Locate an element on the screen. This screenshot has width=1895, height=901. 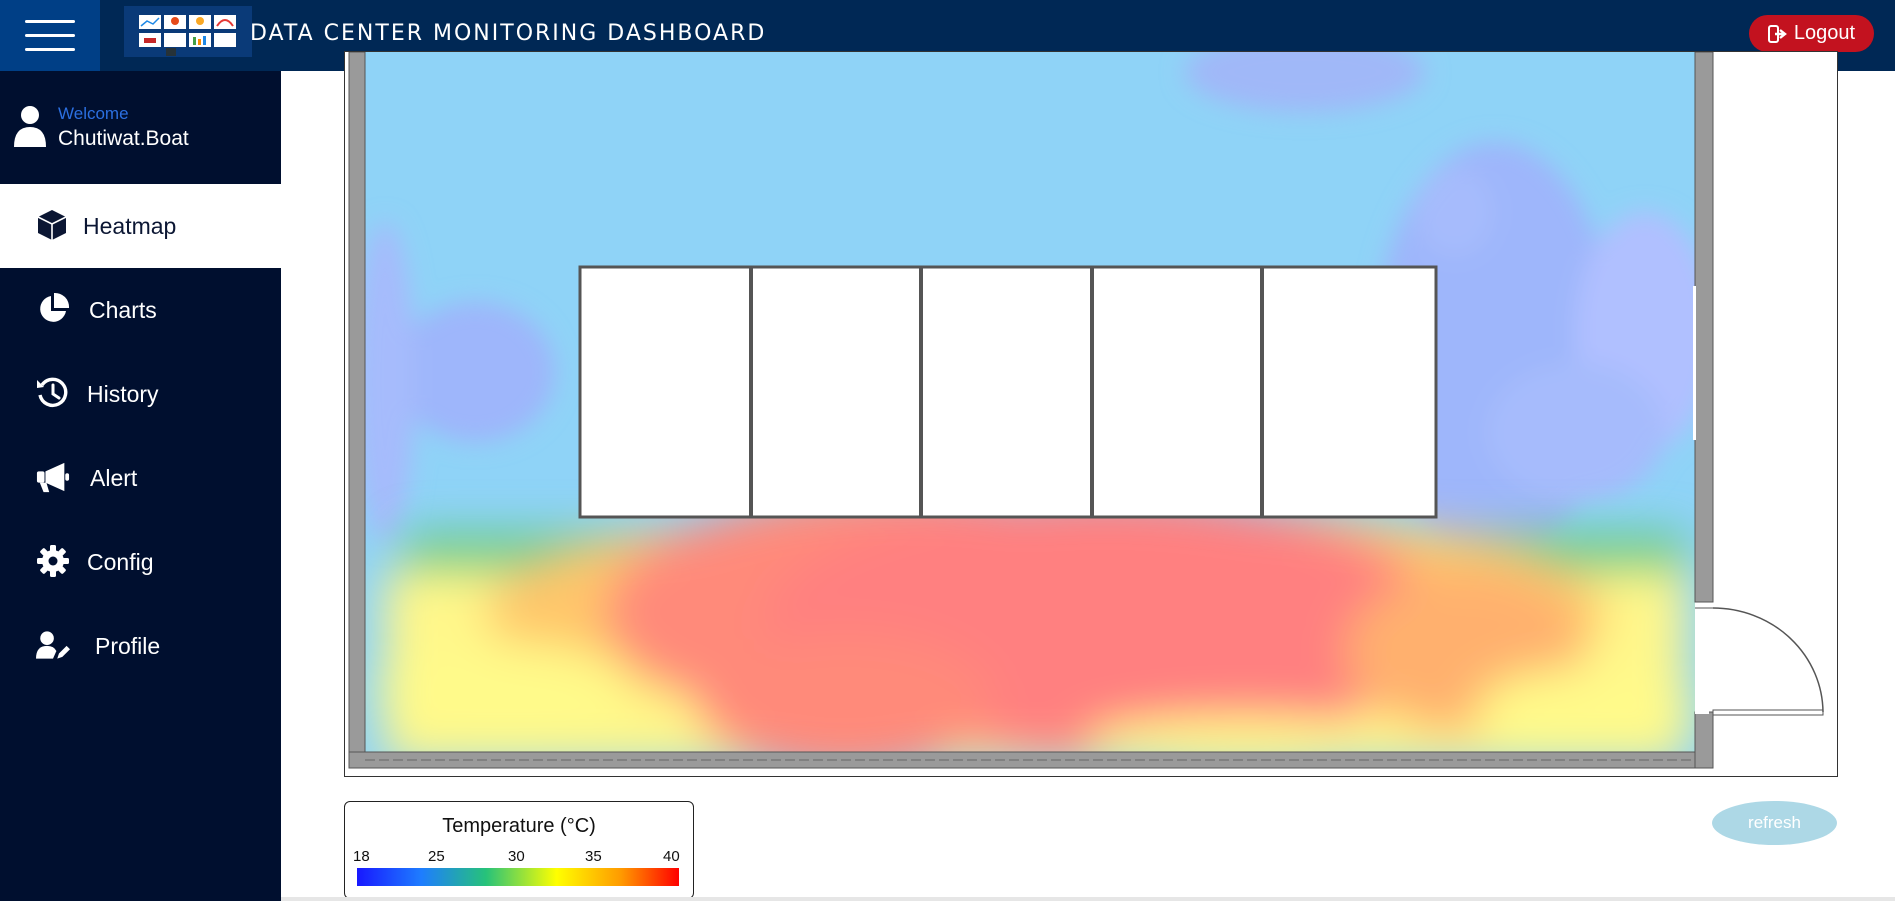
logout-button: Logout is located at coordinates (1811, 33).